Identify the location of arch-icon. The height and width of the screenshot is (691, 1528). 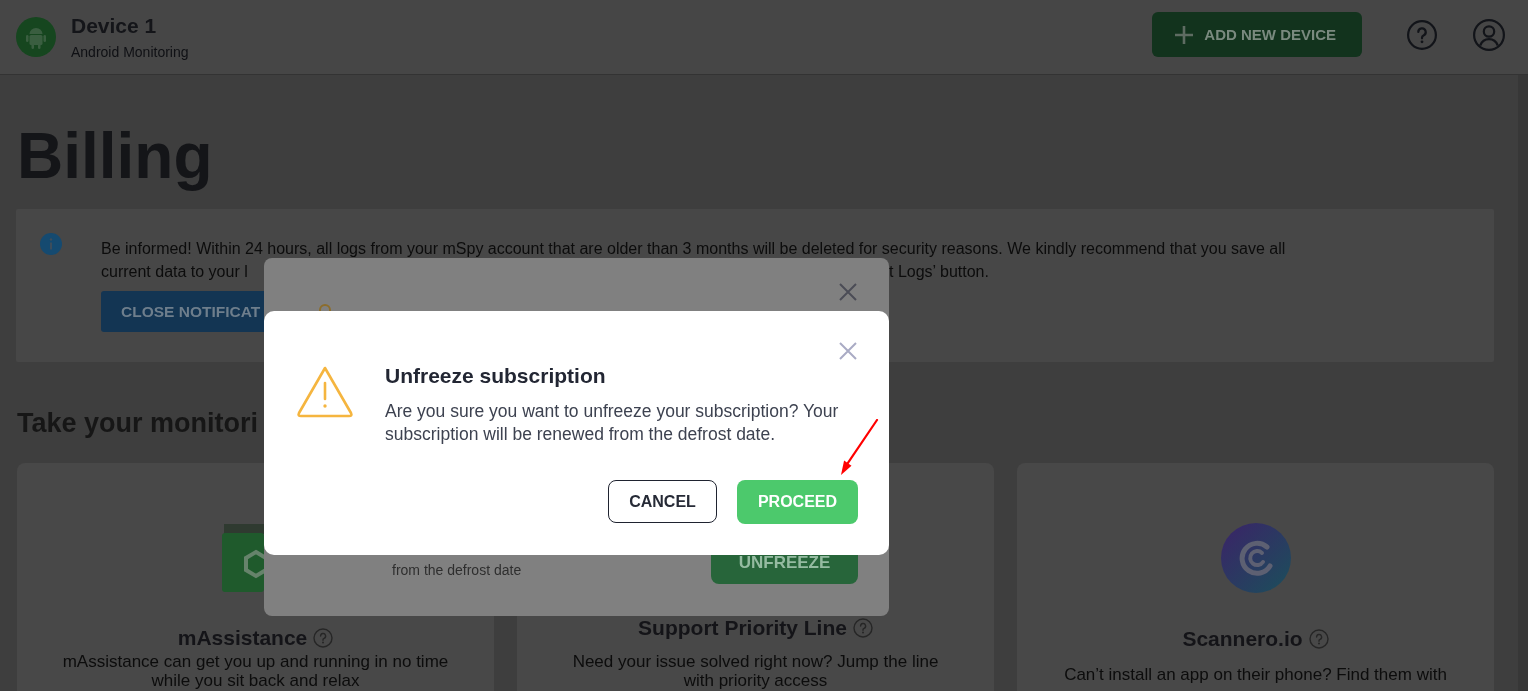
(325, 307).